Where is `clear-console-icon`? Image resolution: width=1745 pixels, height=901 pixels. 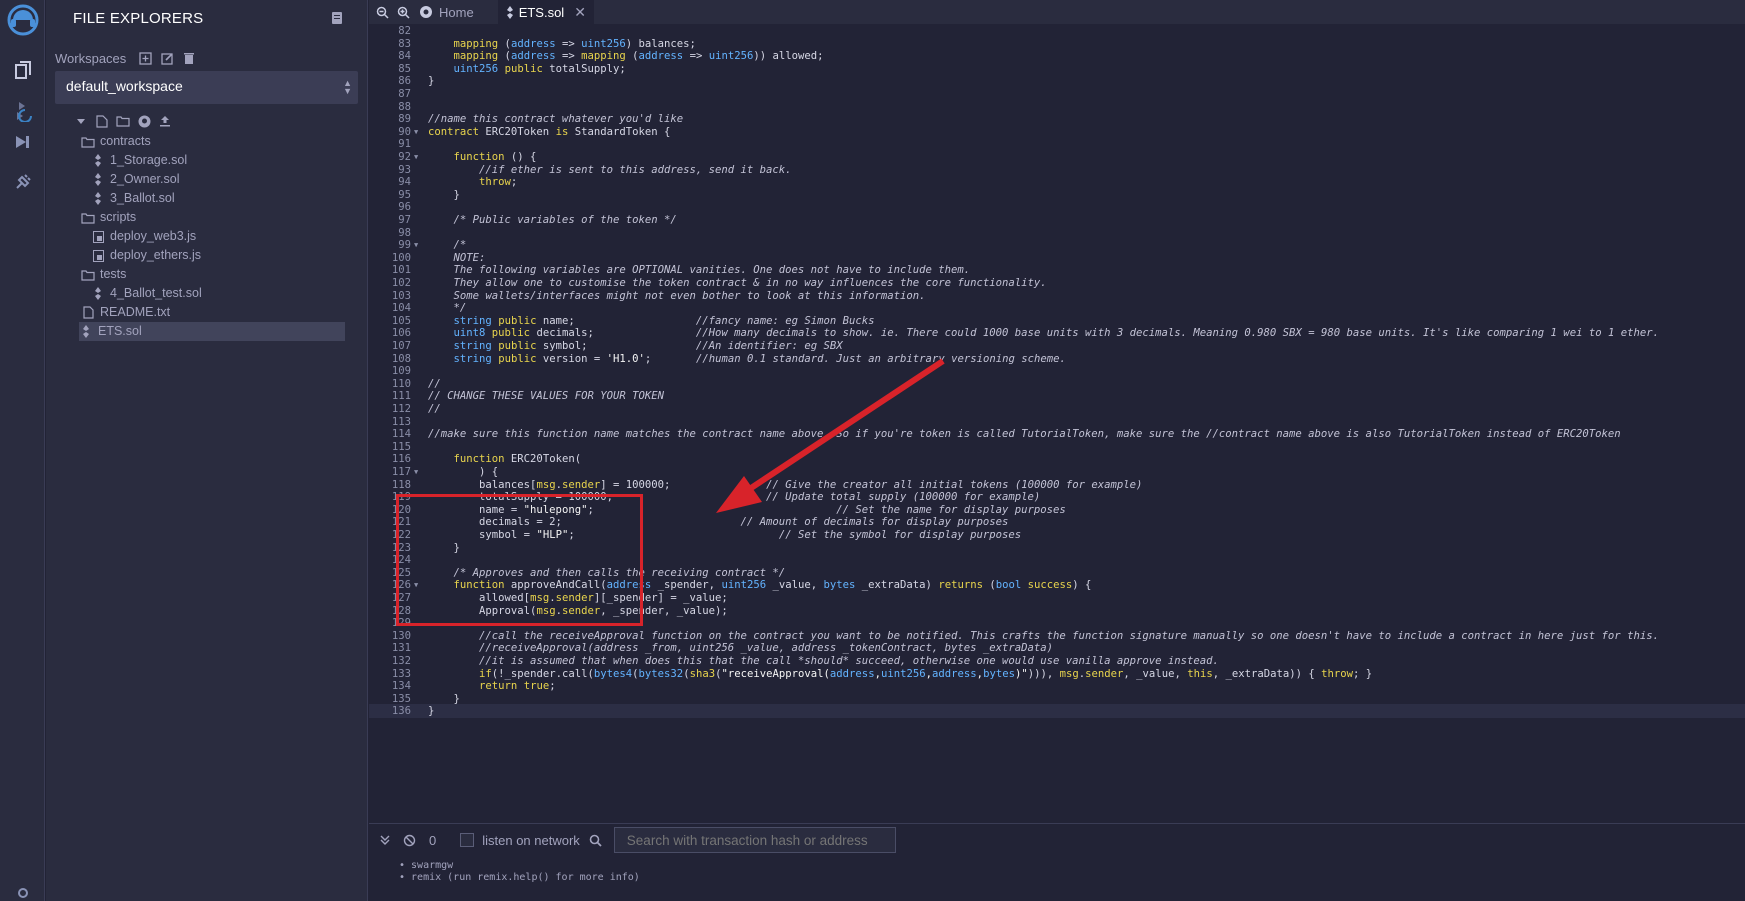 clear-console-icon is located at coordinates (409, 840).